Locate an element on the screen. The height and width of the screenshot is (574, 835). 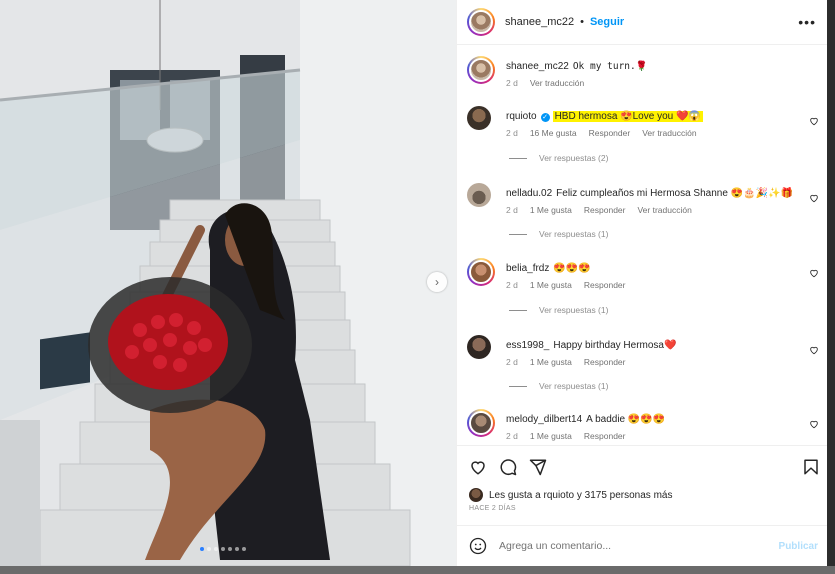
post-actions is located at coordinates (642, 465).